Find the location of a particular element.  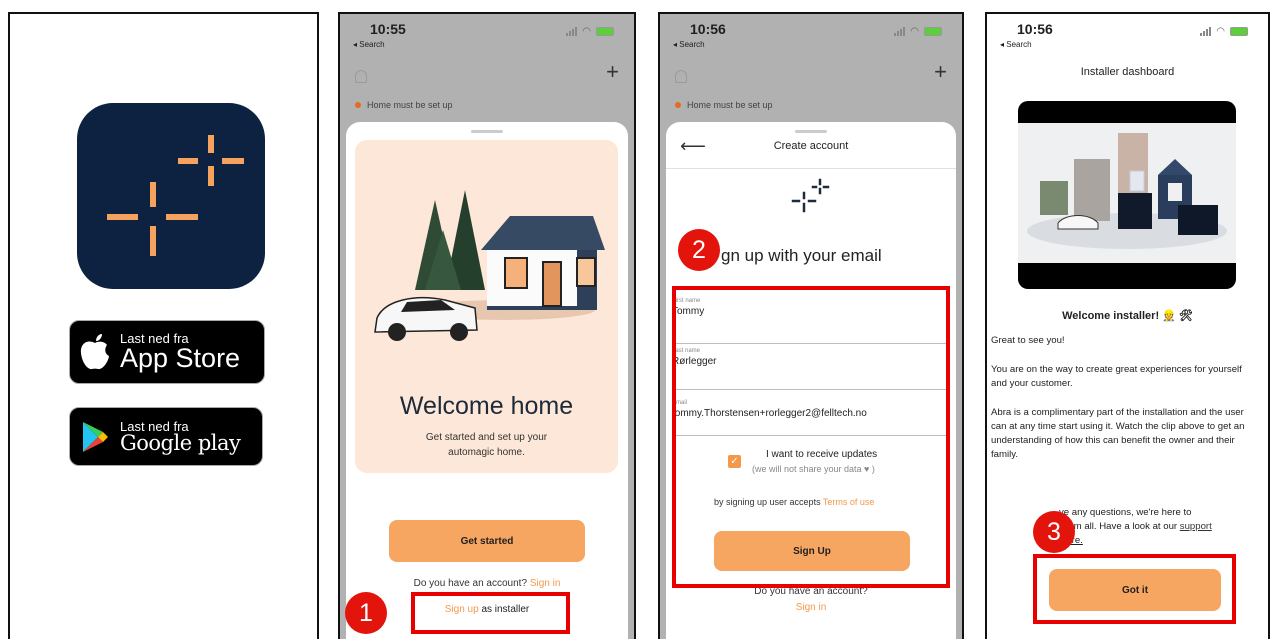

highlight-box-got-it is located at coordinates (1134, 589).